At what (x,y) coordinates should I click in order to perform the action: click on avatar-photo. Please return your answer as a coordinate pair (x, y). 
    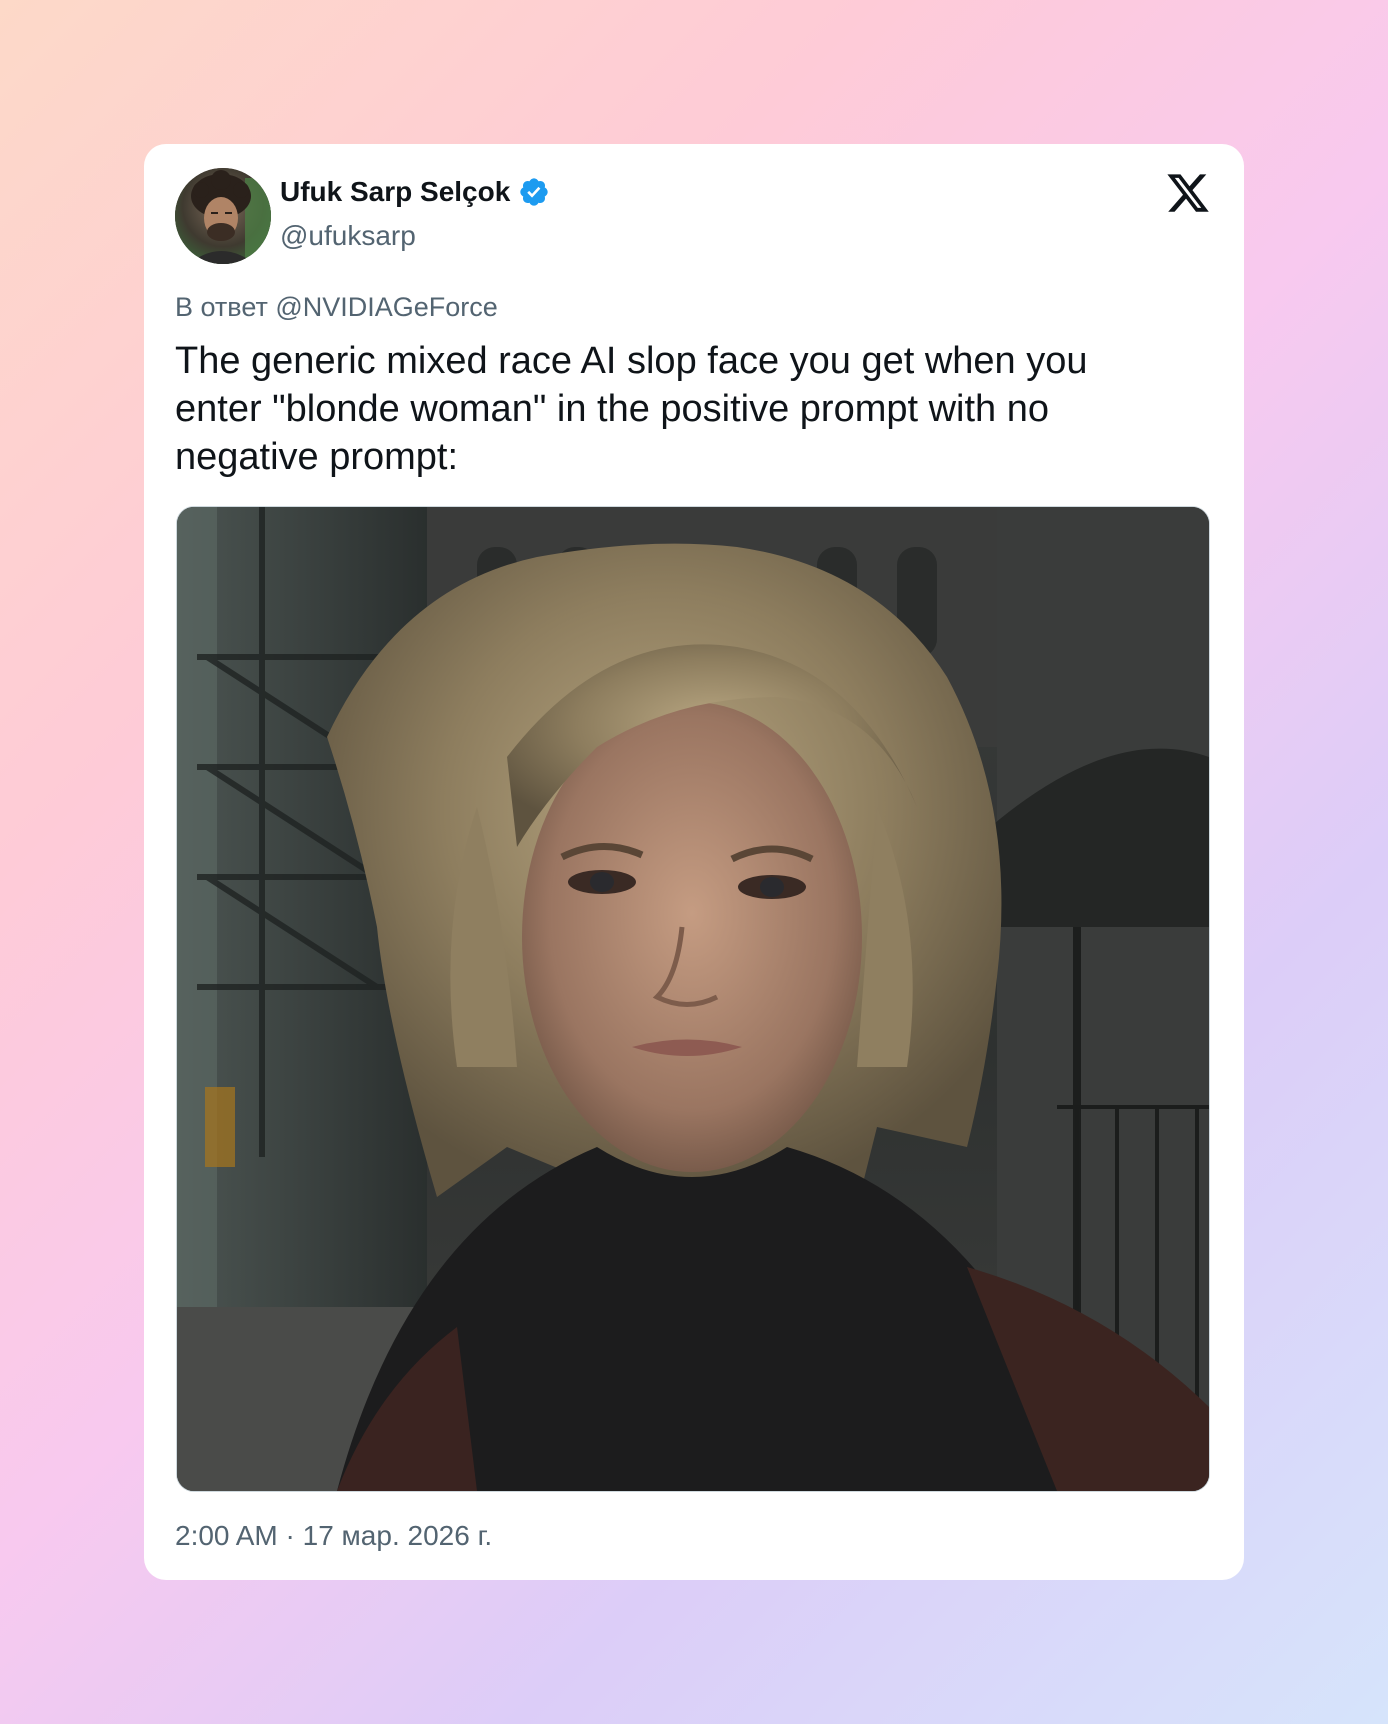
    Looking at the image, I should click on (223, 216).